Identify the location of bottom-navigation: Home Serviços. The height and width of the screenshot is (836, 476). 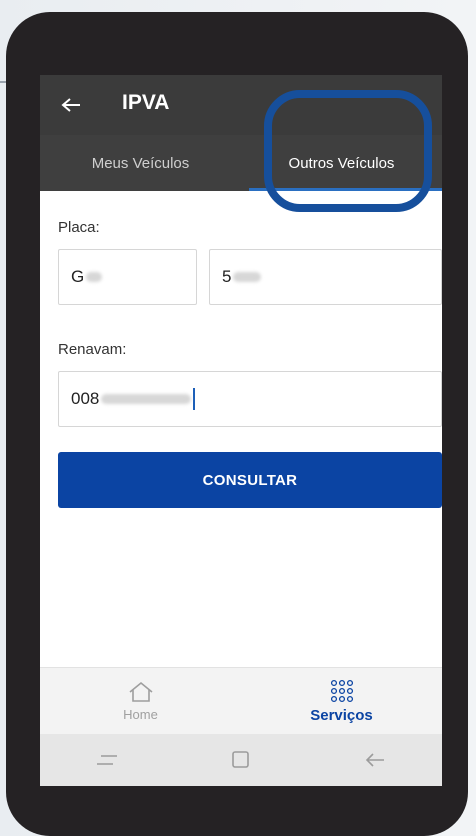
(241, 701).